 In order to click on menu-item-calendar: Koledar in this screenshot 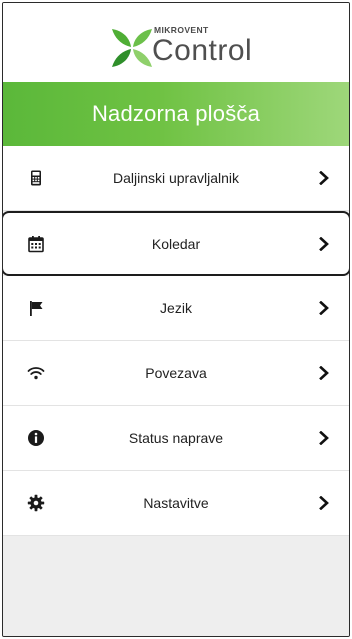, I will do `click(176, 243)`.